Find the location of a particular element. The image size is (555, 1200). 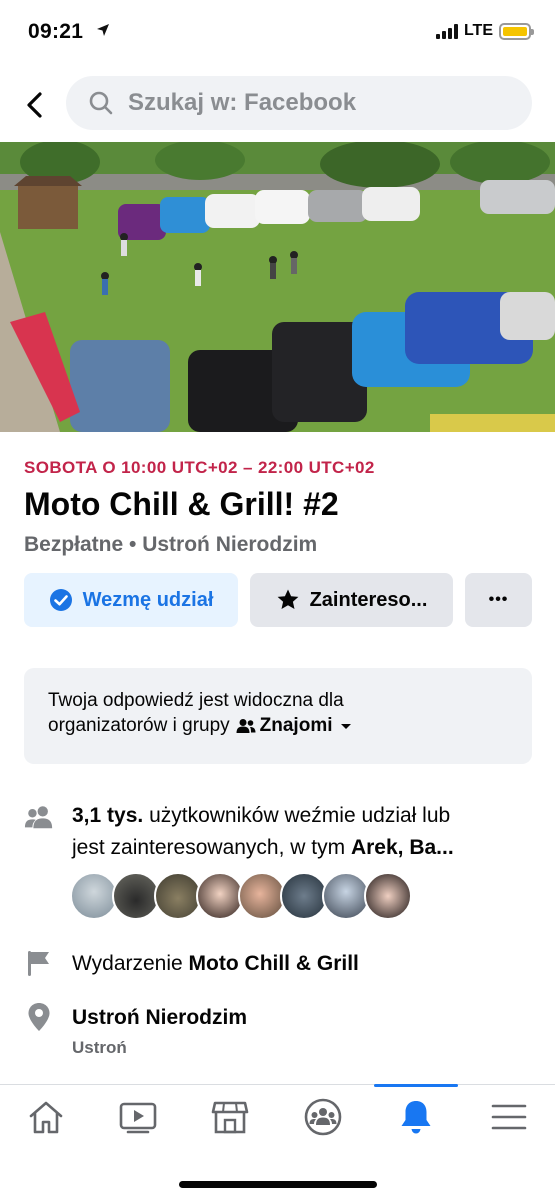

nav-marketplace is located at coordinates (230, 1117).